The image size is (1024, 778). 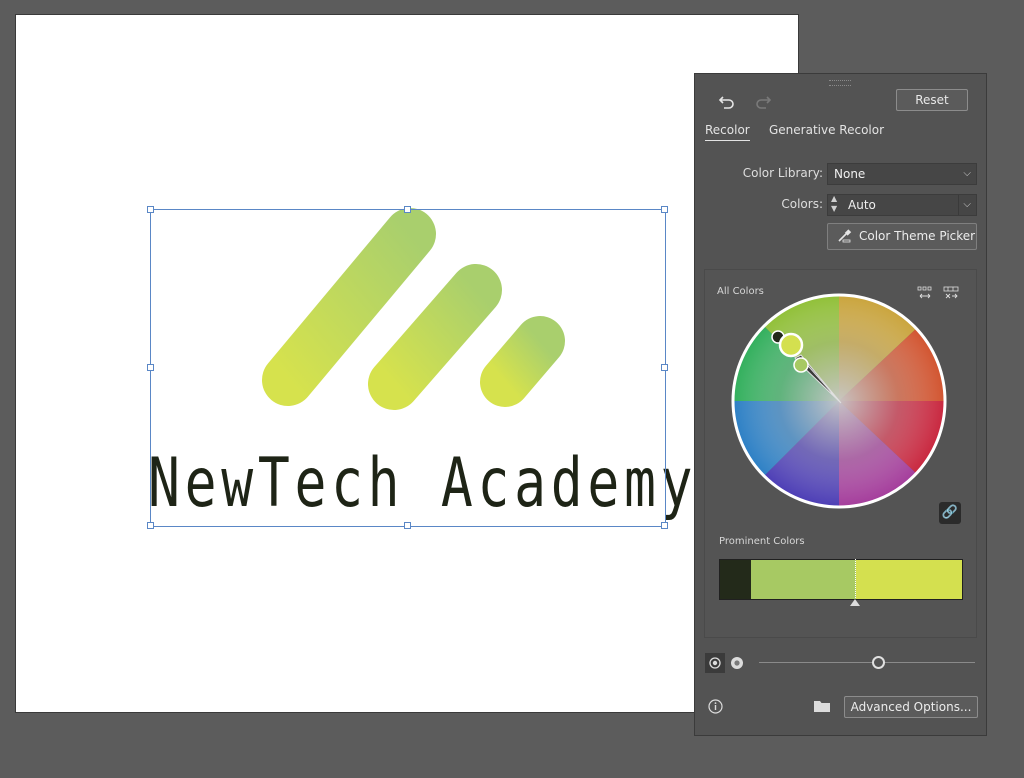 I want to click on tab-recolor: Recolor, so click(x=727, y=132).